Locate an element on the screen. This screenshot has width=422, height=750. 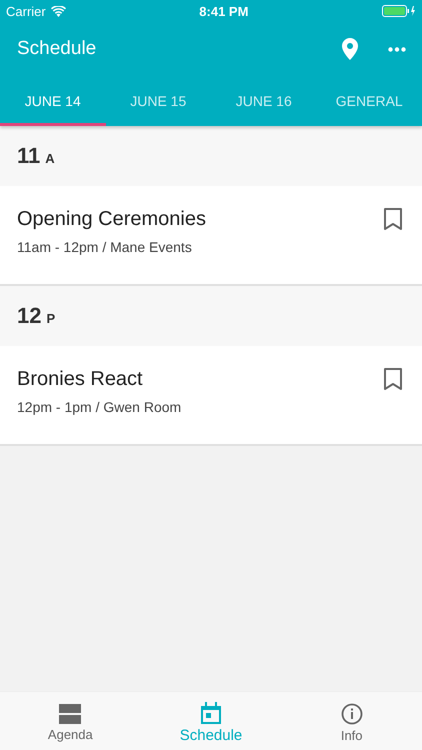
event-row: Opening Ceremonies 11am - 12pm / Mane Events is located at coordinates (211, 236).